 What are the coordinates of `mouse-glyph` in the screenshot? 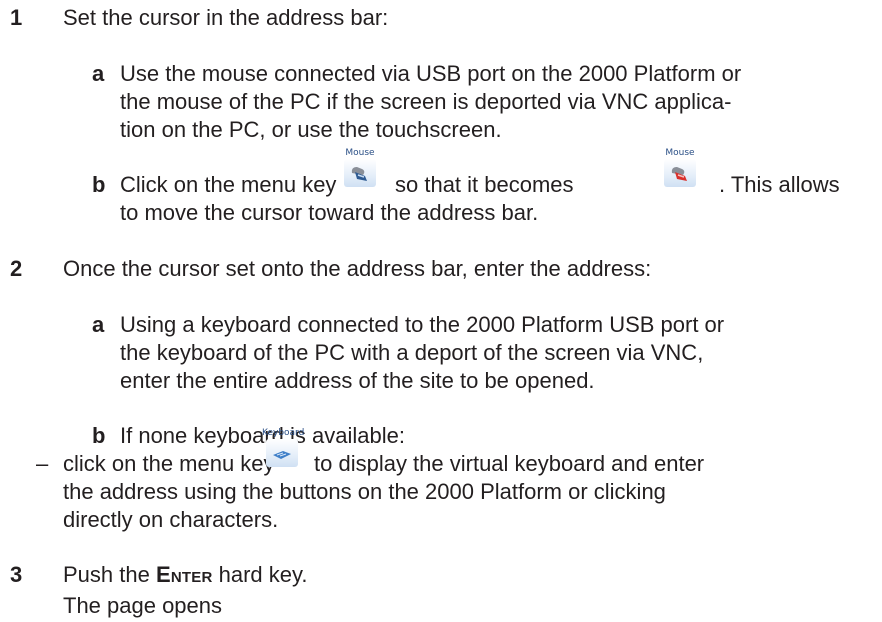 It's located at (359, 174).